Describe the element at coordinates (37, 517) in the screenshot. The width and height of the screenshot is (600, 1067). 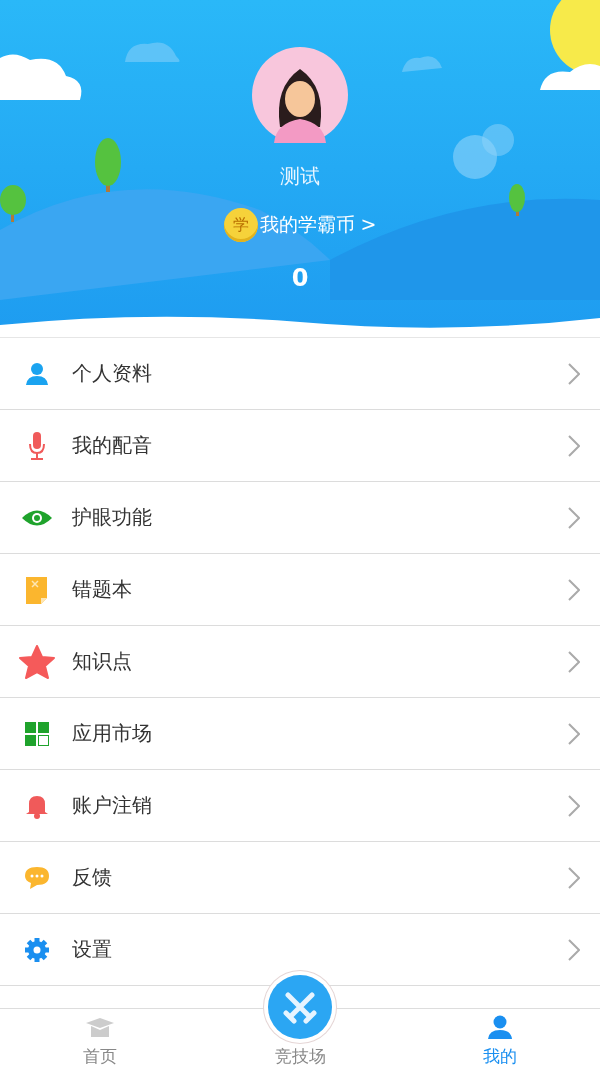
I see `eye-icon` at that location.